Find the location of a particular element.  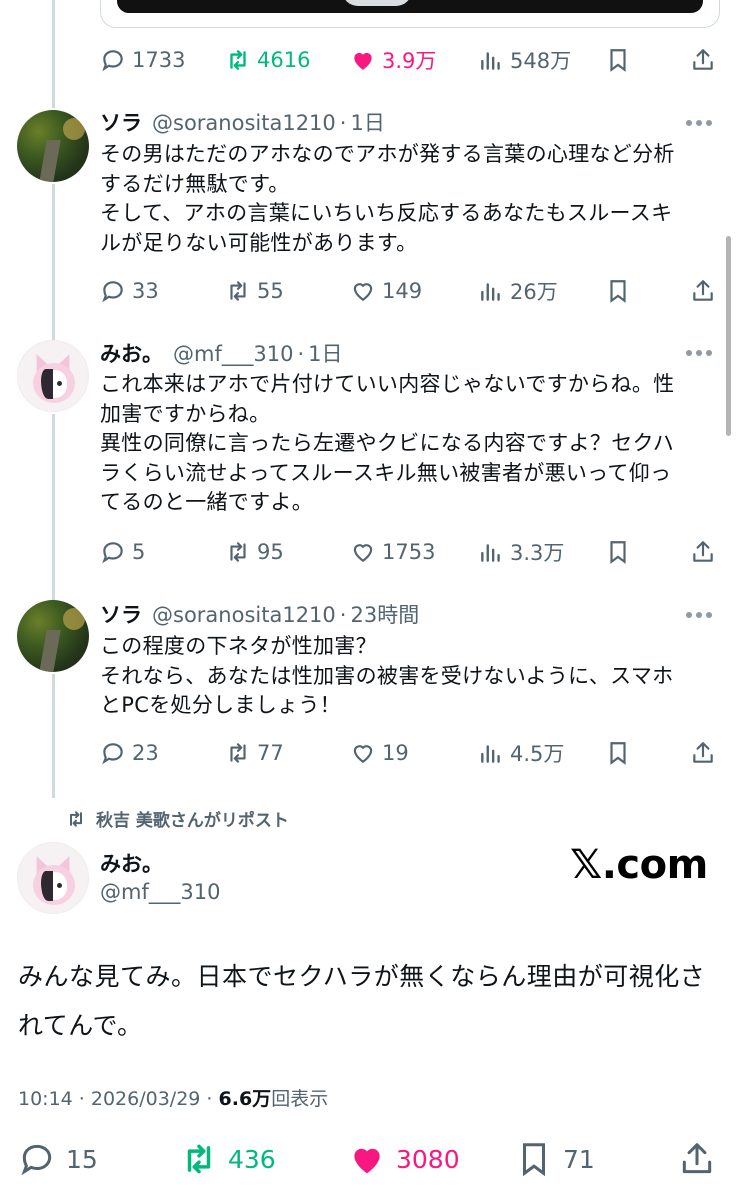

like-button: 1753 is located at coordinates (392, 552).